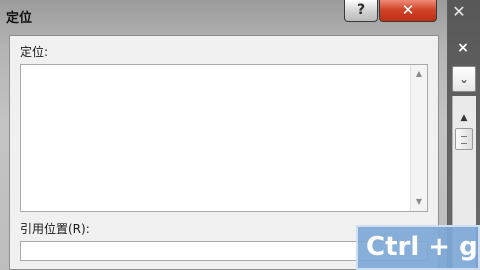  I want to click on close-icon: ✕, so click(408, 10).